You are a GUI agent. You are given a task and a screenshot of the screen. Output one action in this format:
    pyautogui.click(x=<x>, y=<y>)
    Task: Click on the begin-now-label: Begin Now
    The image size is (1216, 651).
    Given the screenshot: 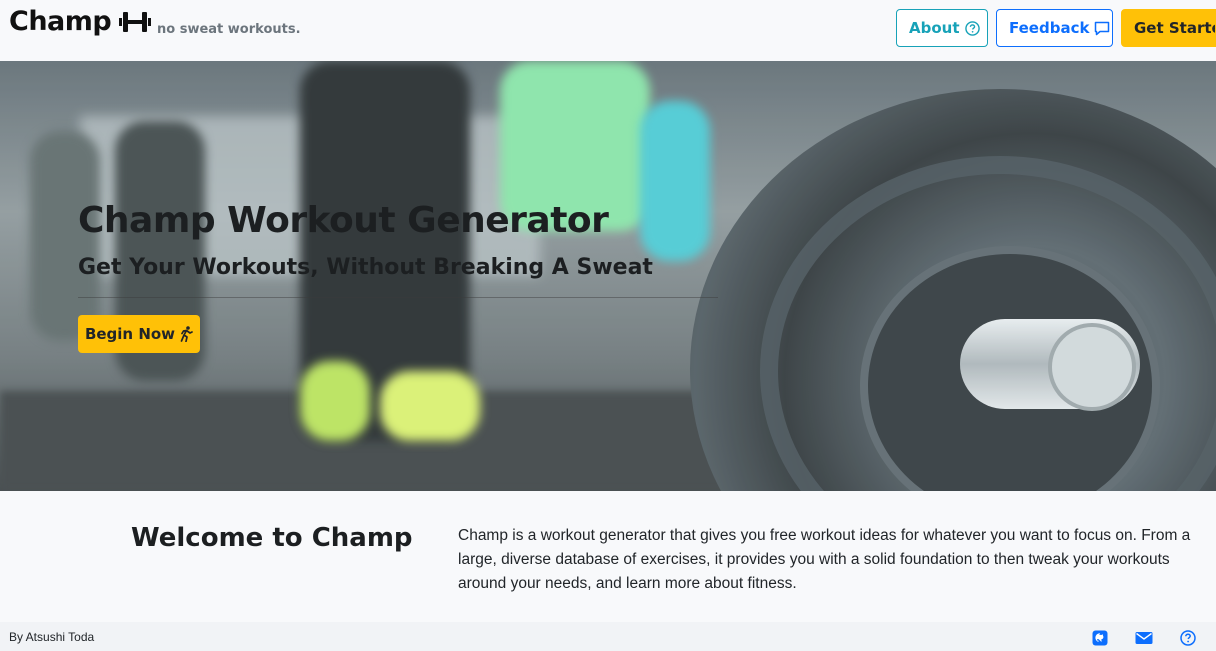 What is the action you would take?
    pyautogui.click(x=130, y=334)
    